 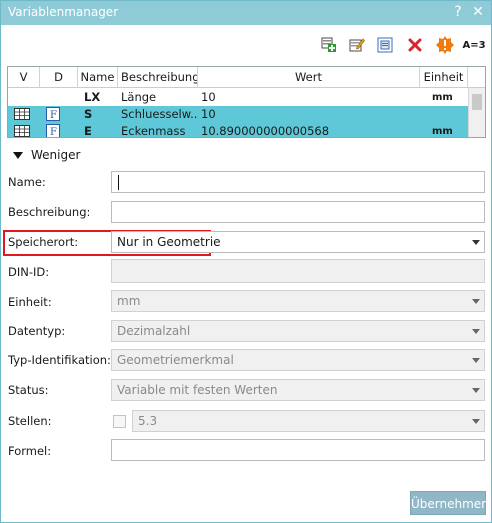 What do you see at coordinates (246, 13) in the screenshot?
I see `title-bar: Variablenmanager ? ✕` at bounding box center [246, 13].